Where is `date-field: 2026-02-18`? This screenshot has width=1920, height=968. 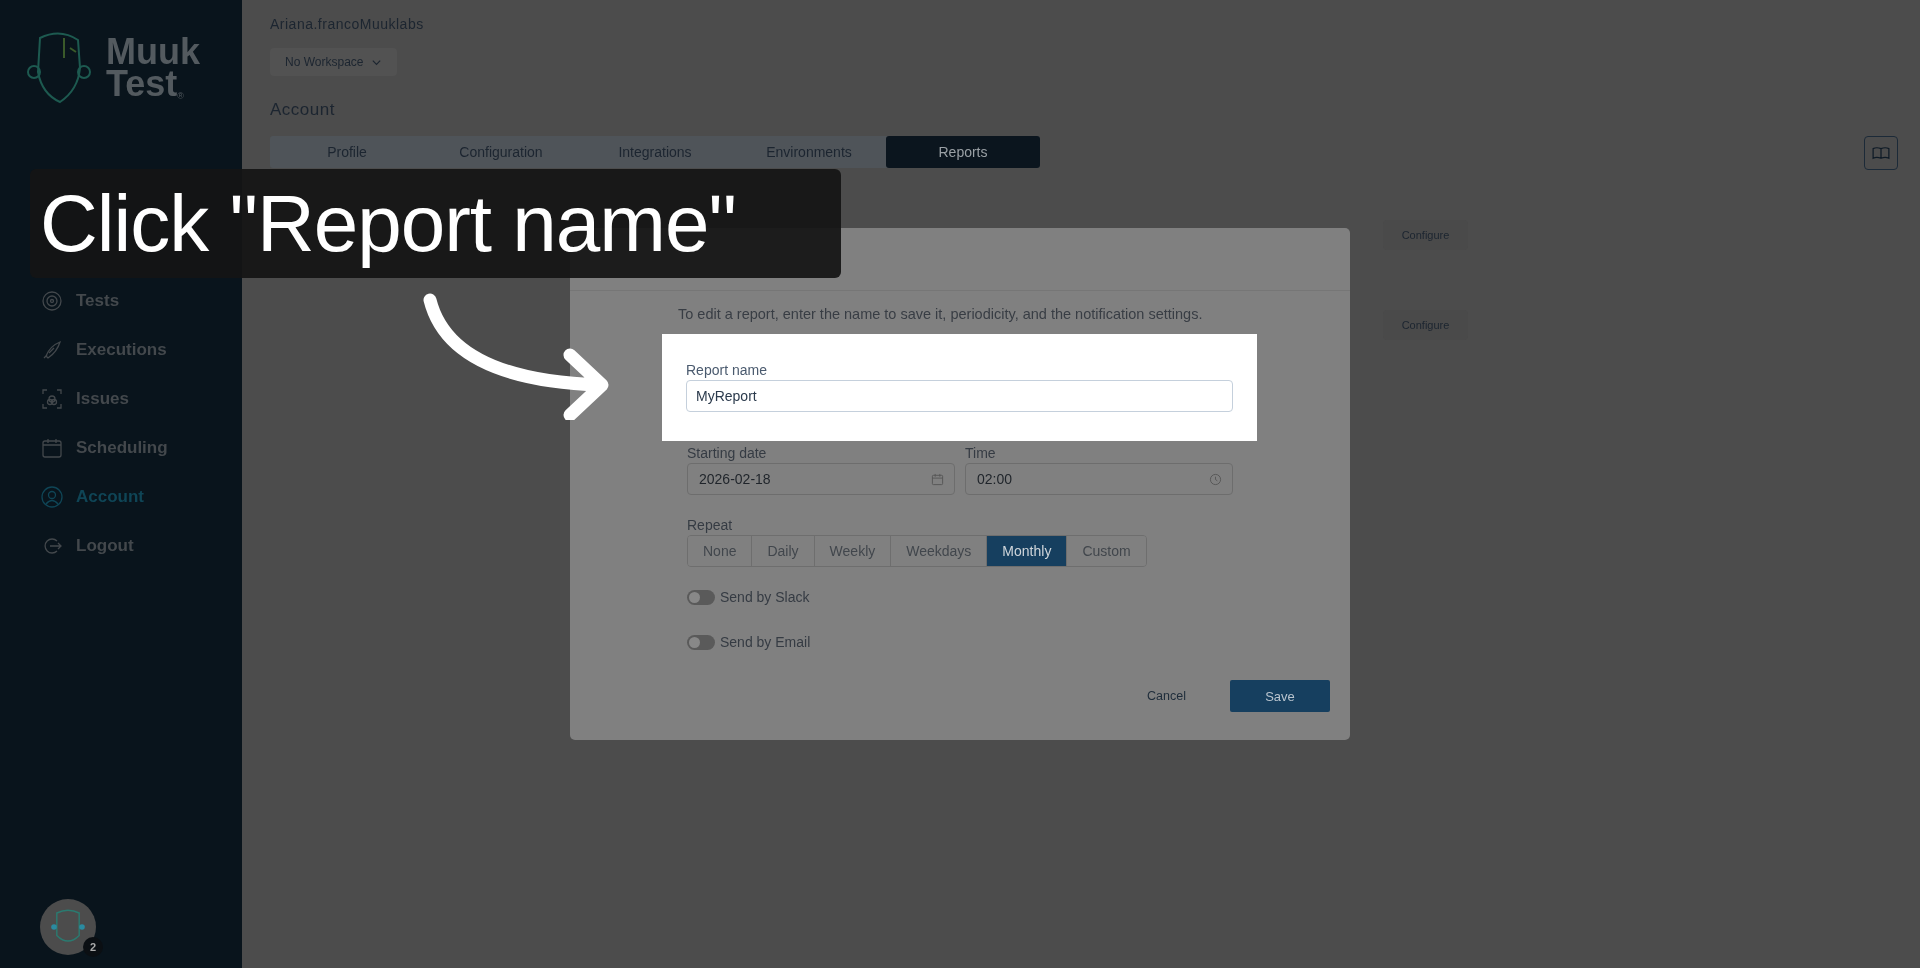
date-field: 2026-02-18 is located at coordinates (821, 479).